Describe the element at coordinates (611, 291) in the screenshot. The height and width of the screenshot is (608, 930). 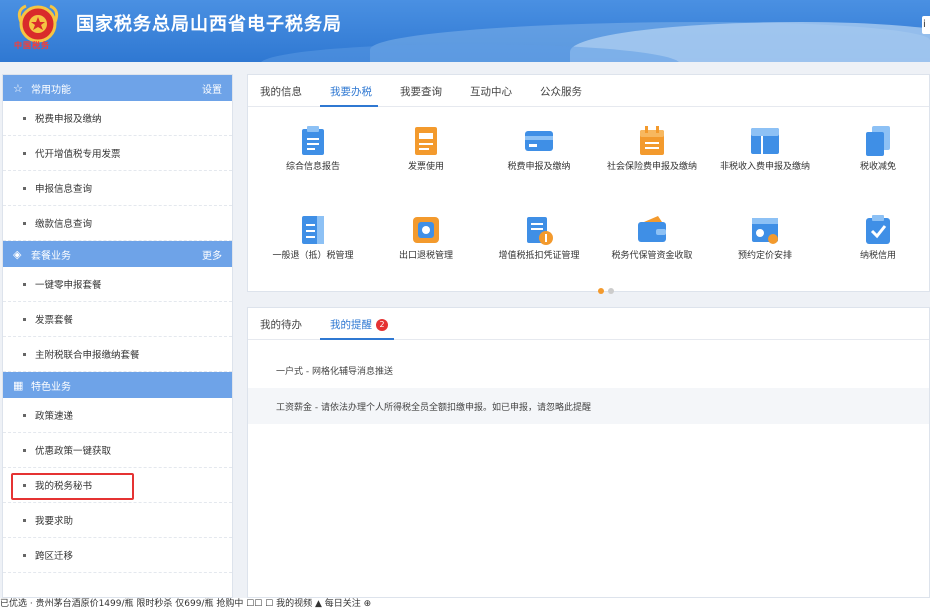
I see `carousel-dot` at that location.